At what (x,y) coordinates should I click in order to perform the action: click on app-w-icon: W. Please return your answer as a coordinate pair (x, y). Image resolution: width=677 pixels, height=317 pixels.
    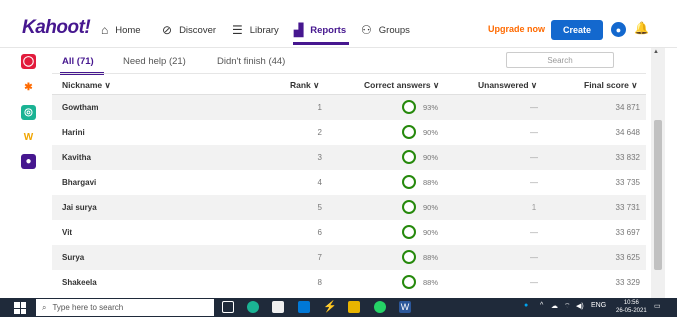
    Looking at the image, I should click on (28, 137).